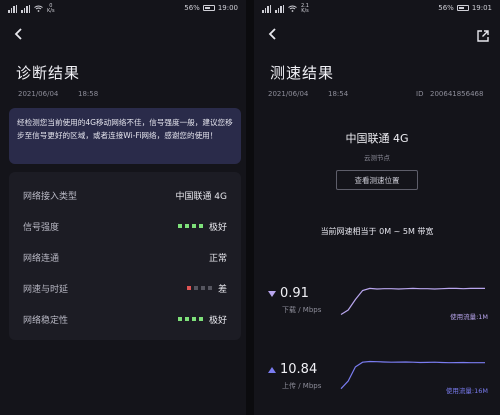  Describe the element at coordinates (199, 288) in the screenshot. I see `speed-level-indicator` at that location.